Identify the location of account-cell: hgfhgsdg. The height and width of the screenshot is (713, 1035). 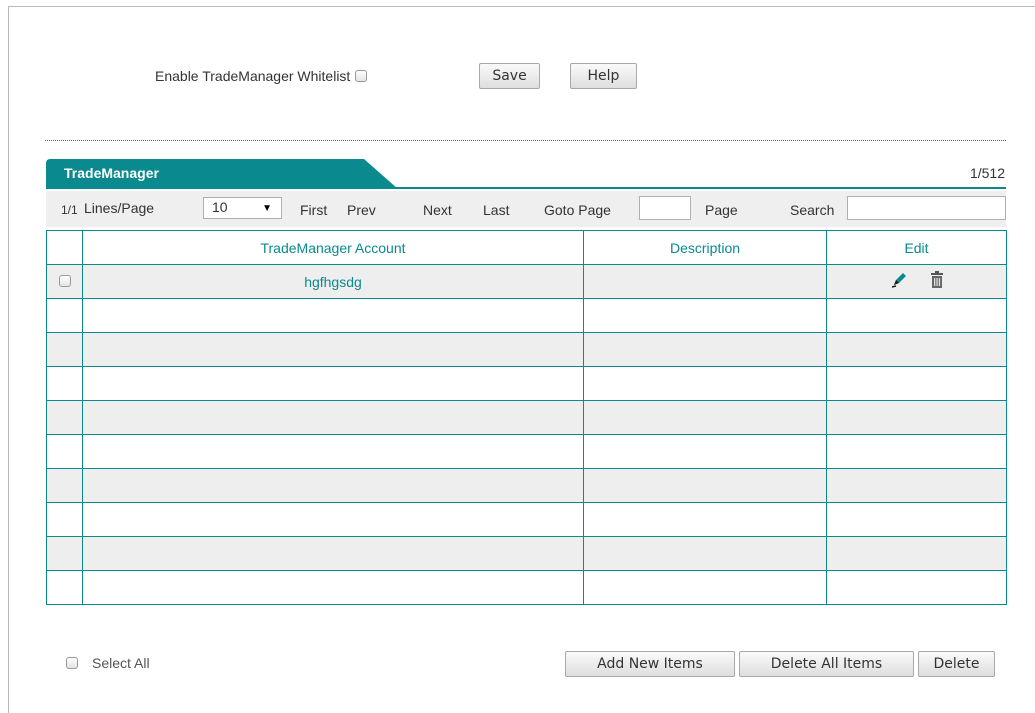
(333, 281).